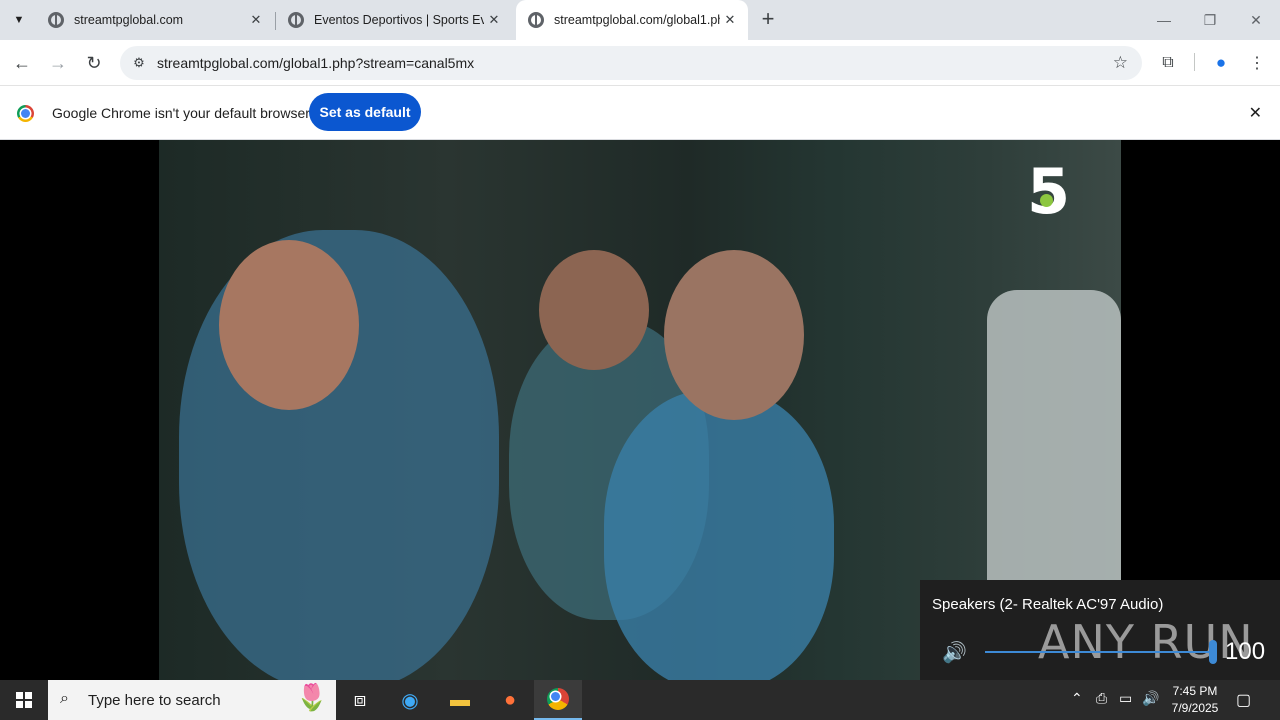 The width and height of the screenshot is (1280, 720). I want to click on bookmark-star-icon: ☆, so click(1120, 63).